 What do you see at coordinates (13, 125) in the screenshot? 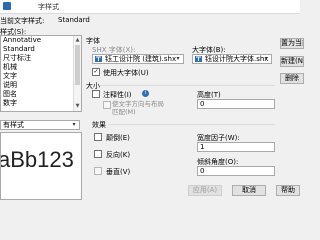
I see `style-filter-value: 有样式` at bounding box center [13, 125].